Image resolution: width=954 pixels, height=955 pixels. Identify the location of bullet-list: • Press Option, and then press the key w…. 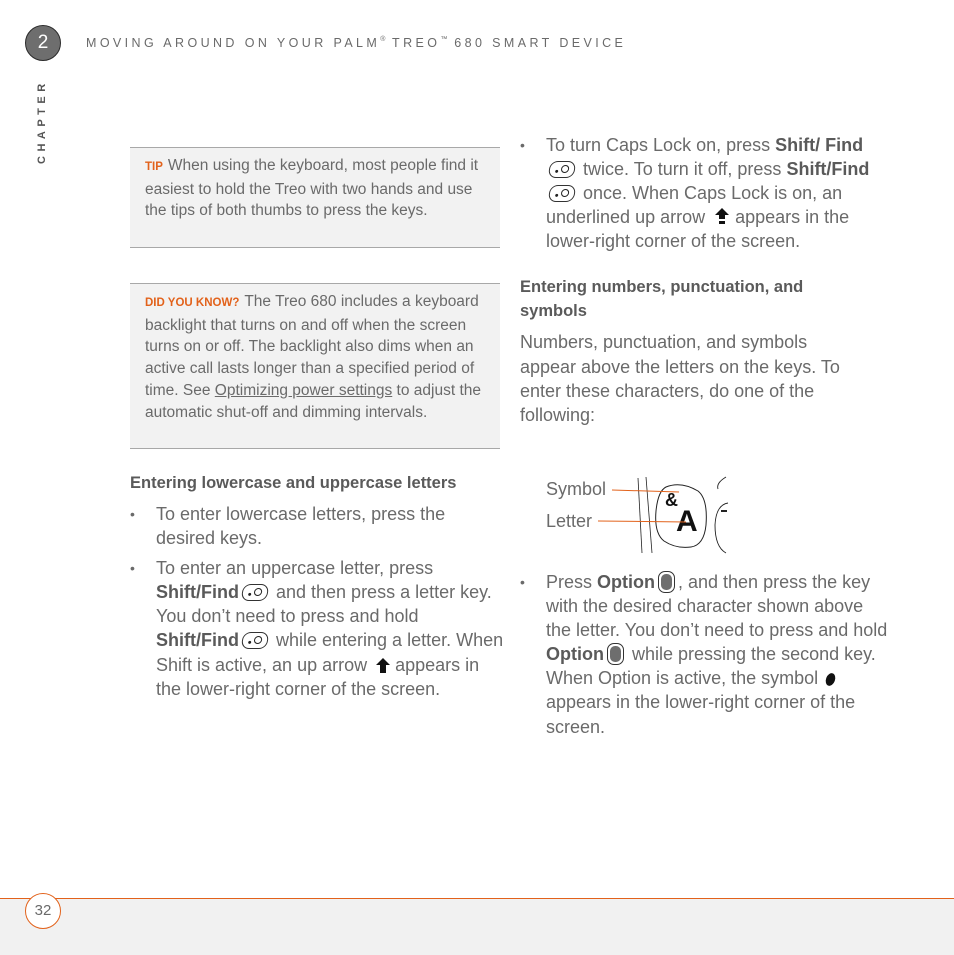
(705, 654).